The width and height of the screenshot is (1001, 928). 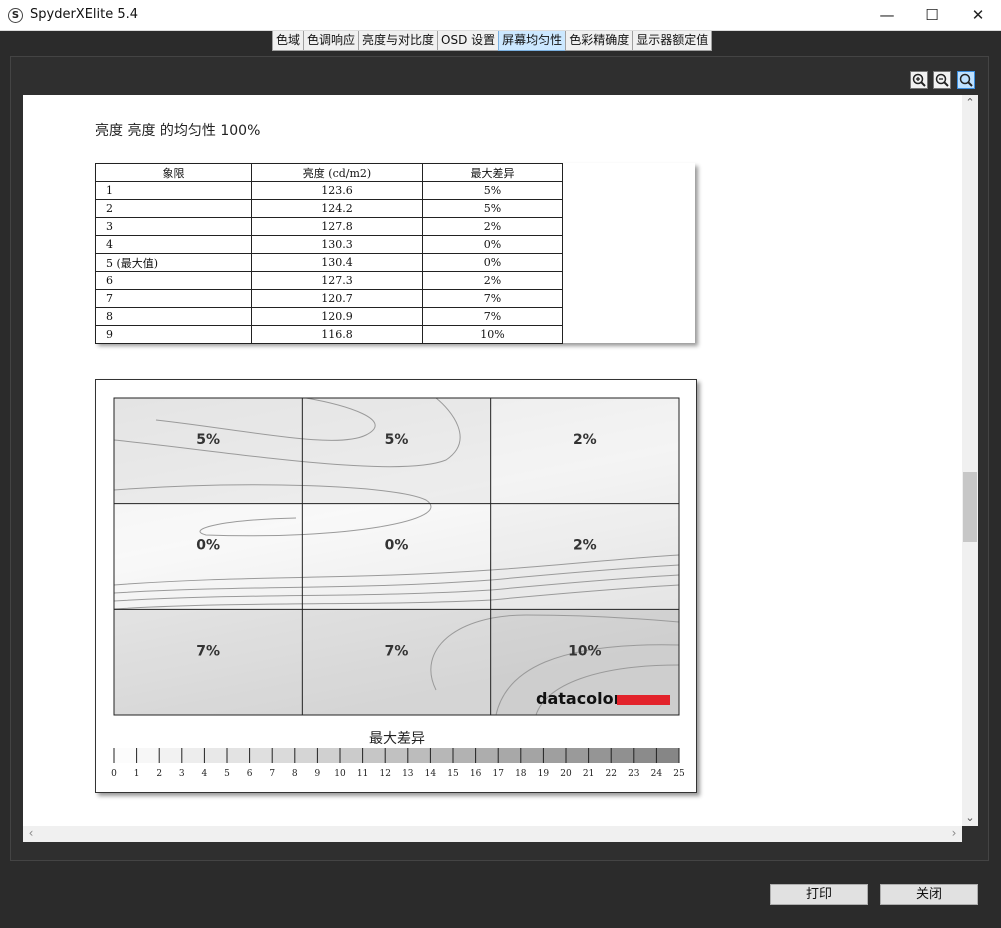 What do you see at coordinates (173, 208) in the screenshot?
I see `cell-quadrant: 2` at bounding box center [173, 208].